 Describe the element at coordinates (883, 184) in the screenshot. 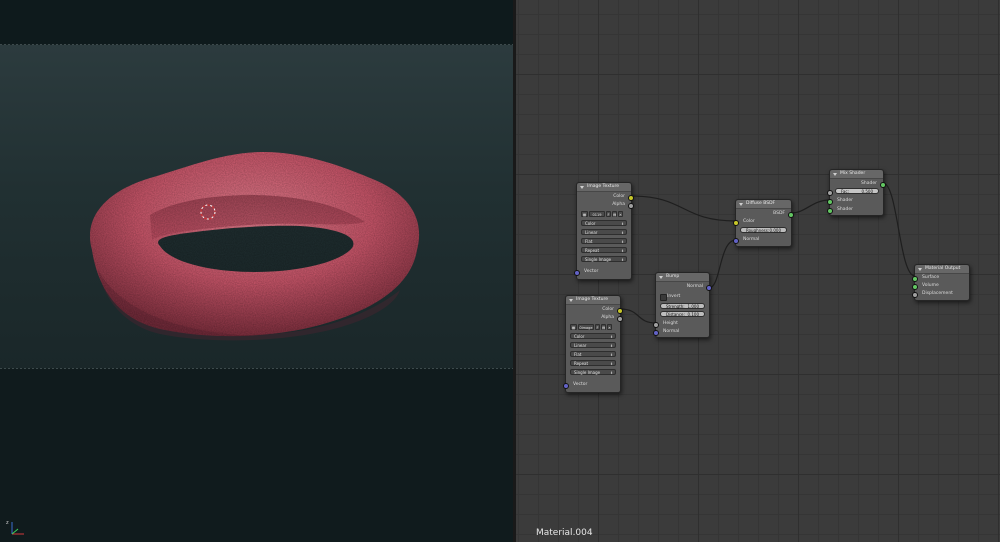

I see `socket-shader-out` at that location.